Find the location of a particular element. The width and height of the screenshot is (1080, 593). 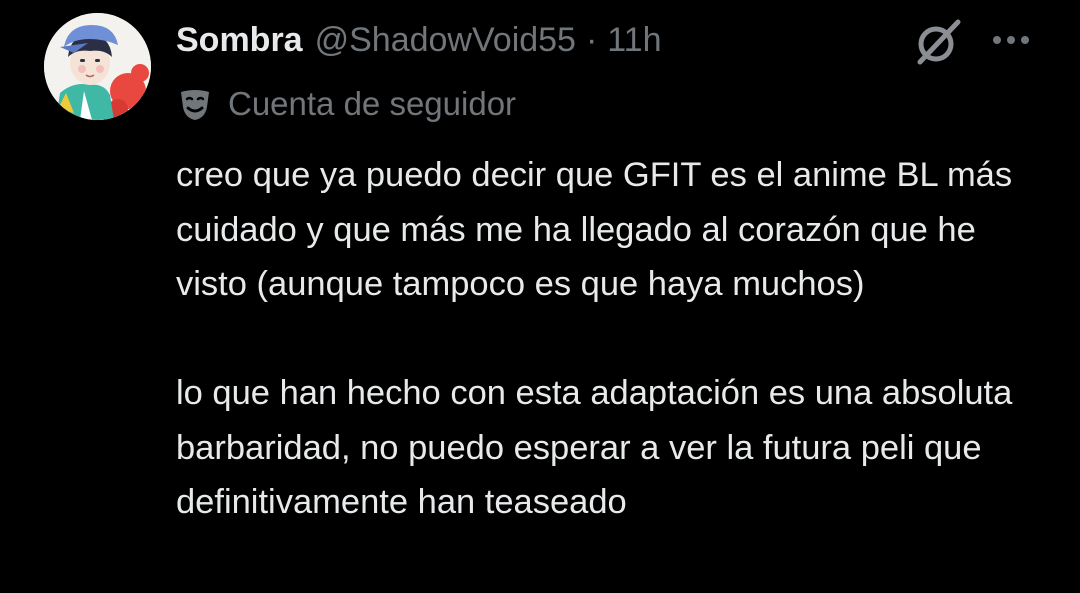

tweet-timestamp: 11h is located at coordinates (634, 40).